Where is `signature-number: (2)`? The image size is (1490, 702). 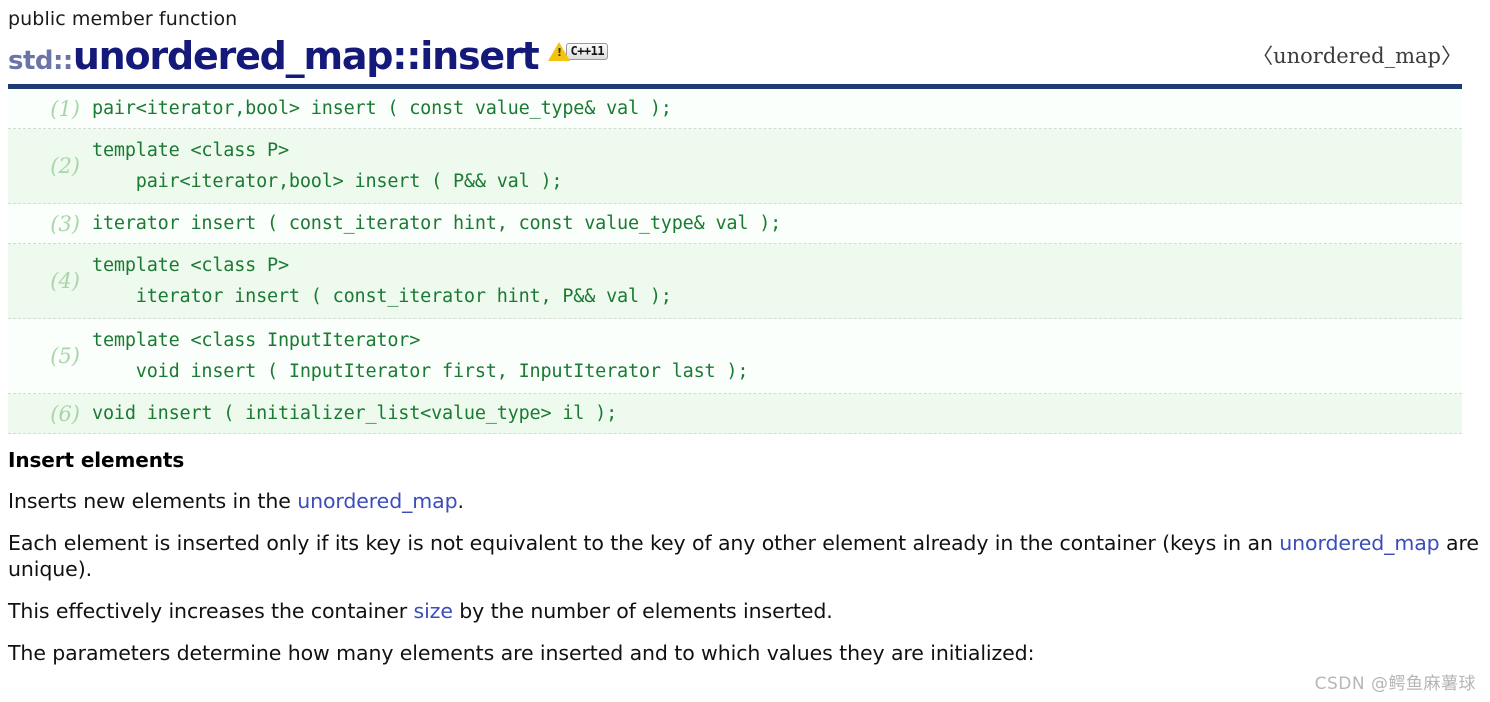 signature-number: (2) is located at coordinates (65, 166).